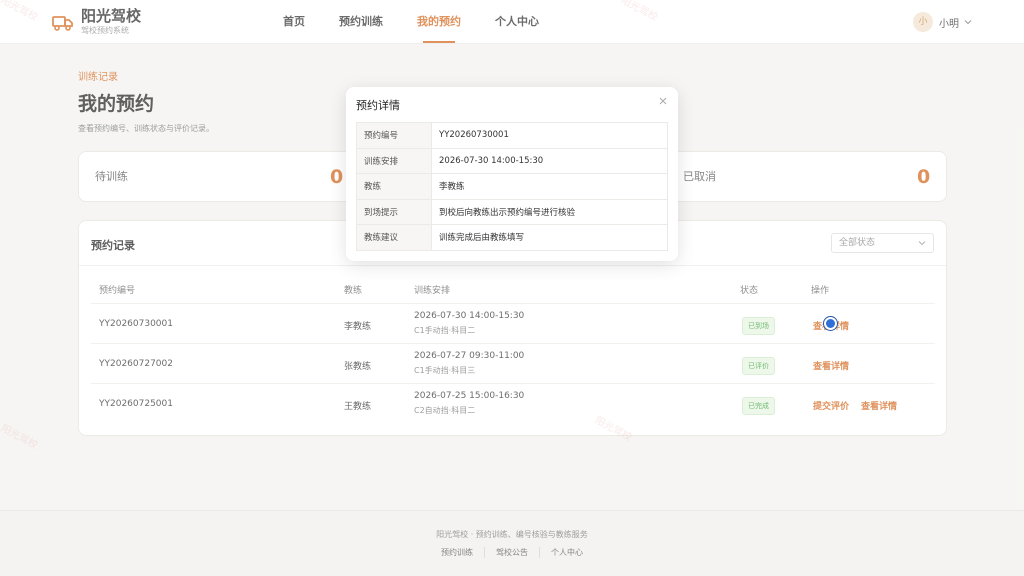  I want to click on detail-value: 2026-07-30 14:00-15:30, so click(549, 160).